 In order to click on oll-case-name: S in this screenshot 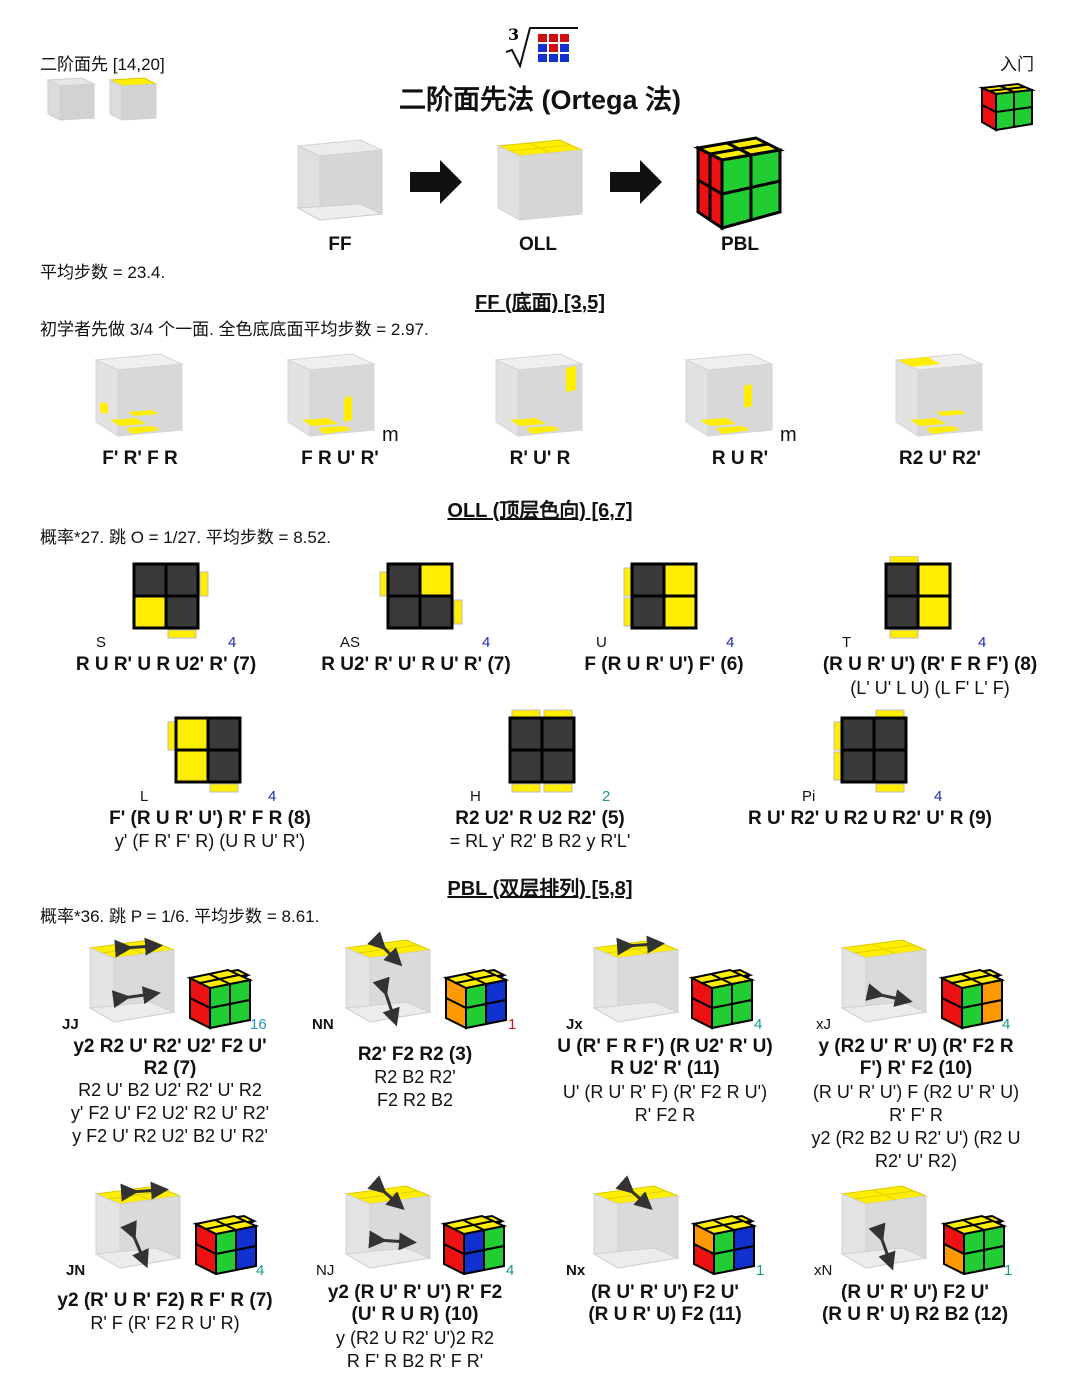, I will do `click(101, 642)`.